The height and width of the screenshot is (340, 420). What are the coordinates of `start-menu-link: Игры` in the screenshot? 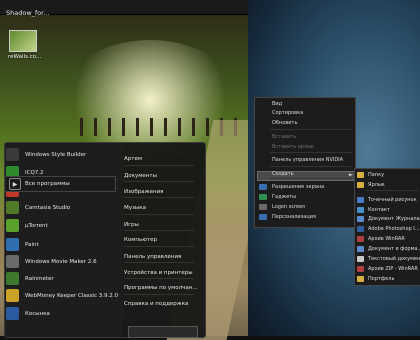 It's located at (131, 225).